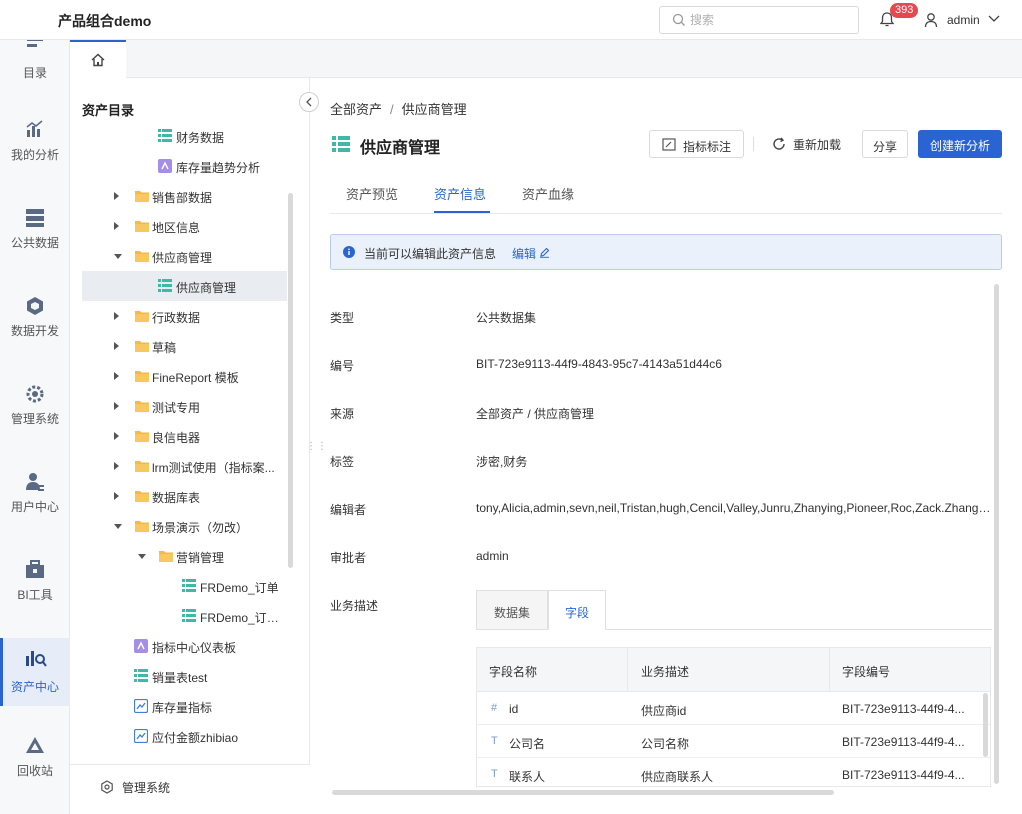  Describe the element at coordinates (342, 318) in the screenshot. I see `field-label-type: 类型` at that location.